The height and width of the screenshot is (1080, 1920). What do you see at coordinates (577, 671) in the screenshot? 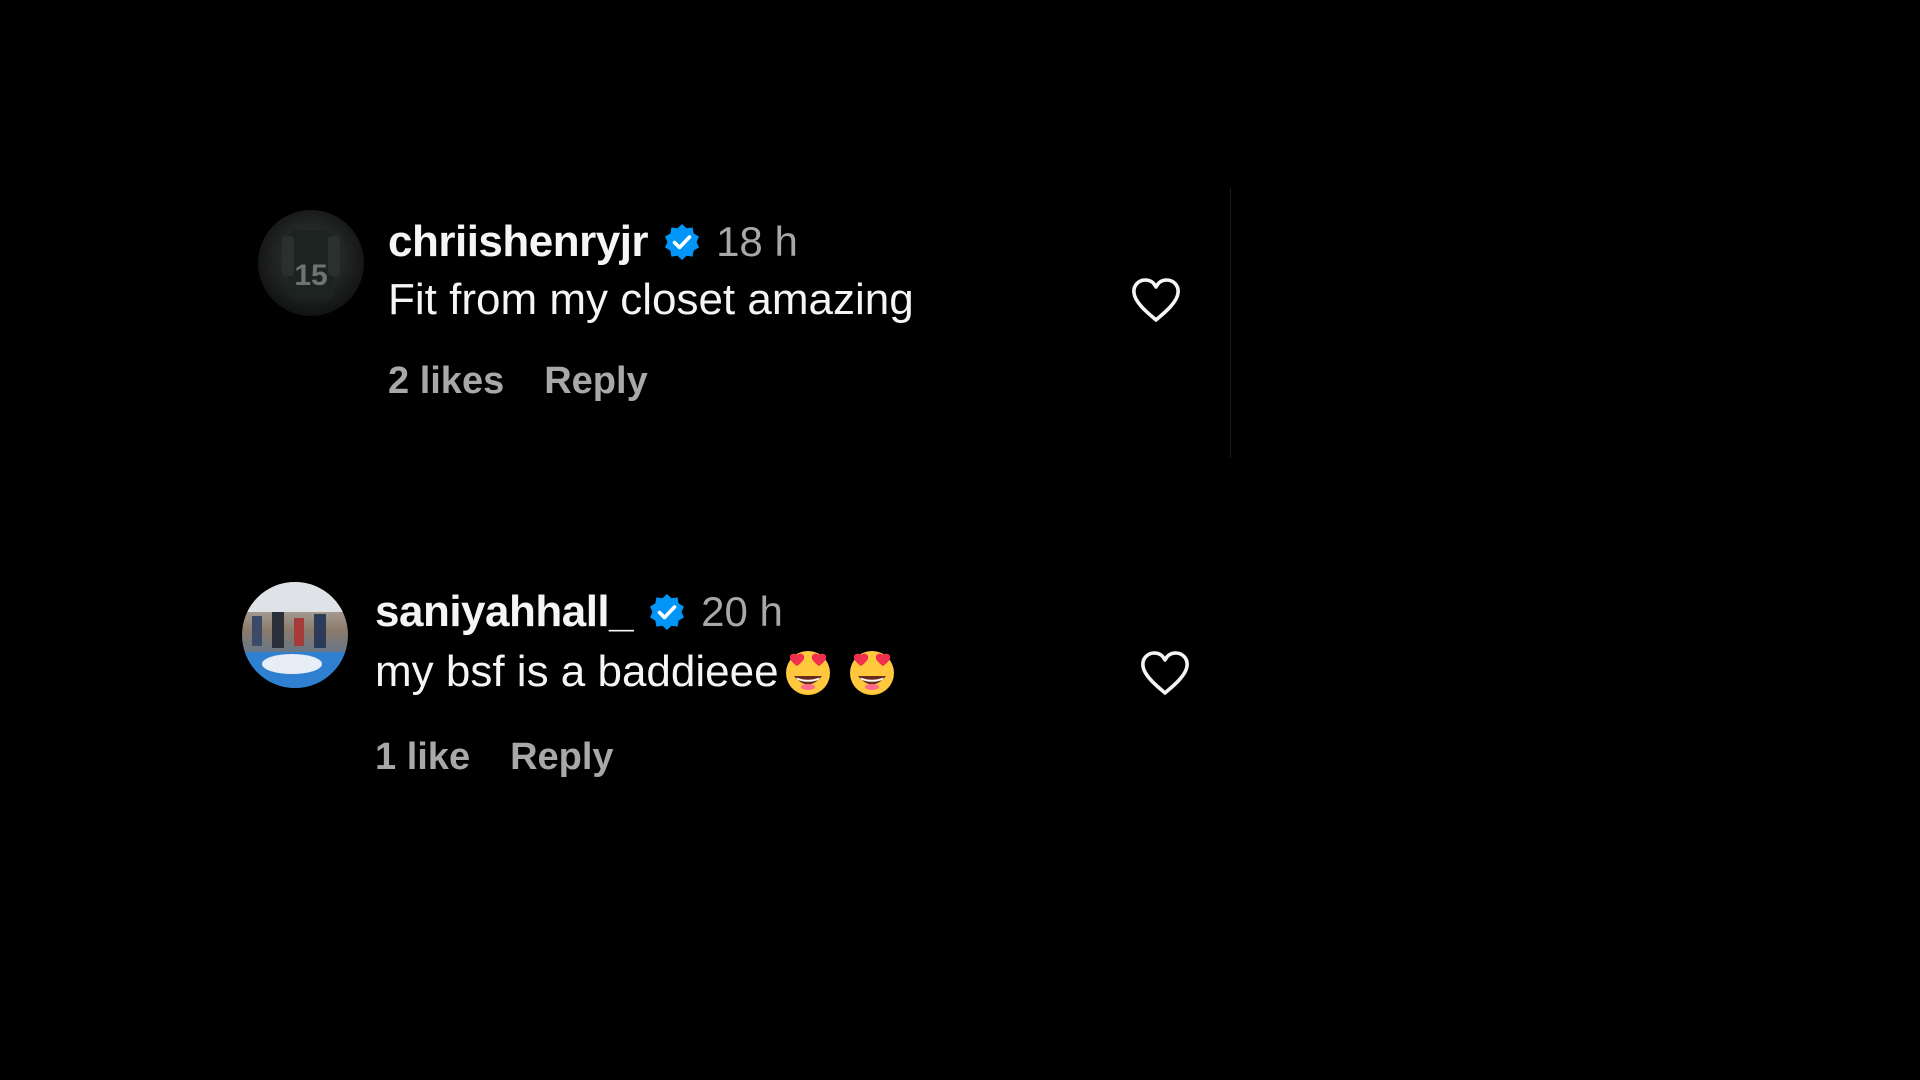
I see `comment-text-body: my bsf is a baddieee` at bounding box center [577, 671].